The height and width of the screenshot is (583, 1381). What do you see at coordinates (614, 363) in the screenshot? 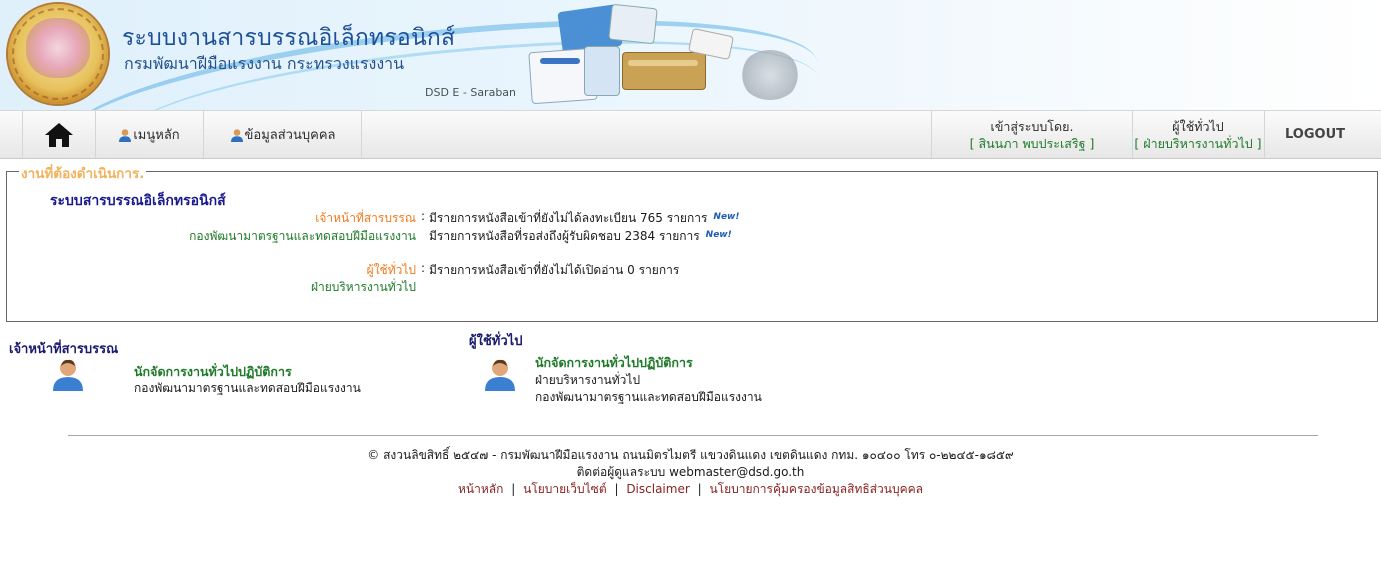
I see `person-position-link: นักจัดการงานทั่วไปปฏิบัติการ` at bounding box center [614, 363].